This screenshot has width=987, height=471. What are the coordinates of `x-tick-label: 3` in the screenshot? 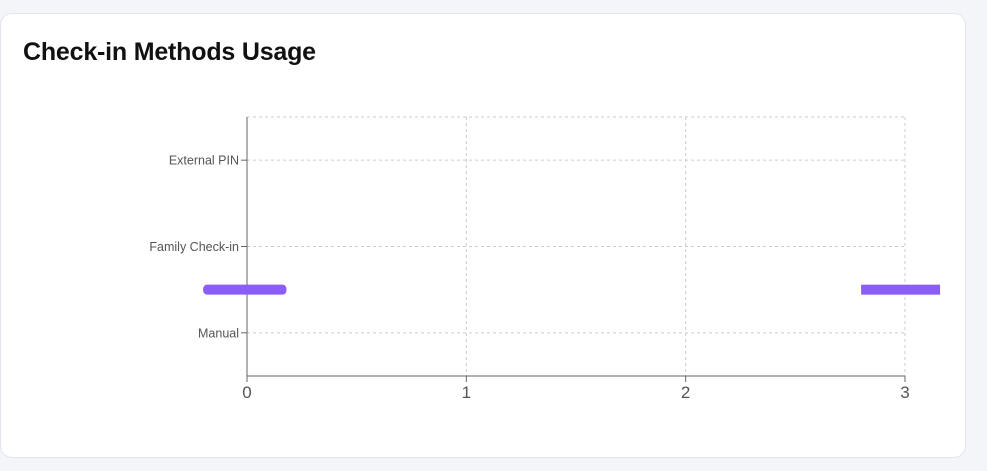 It's located at (904, 392).